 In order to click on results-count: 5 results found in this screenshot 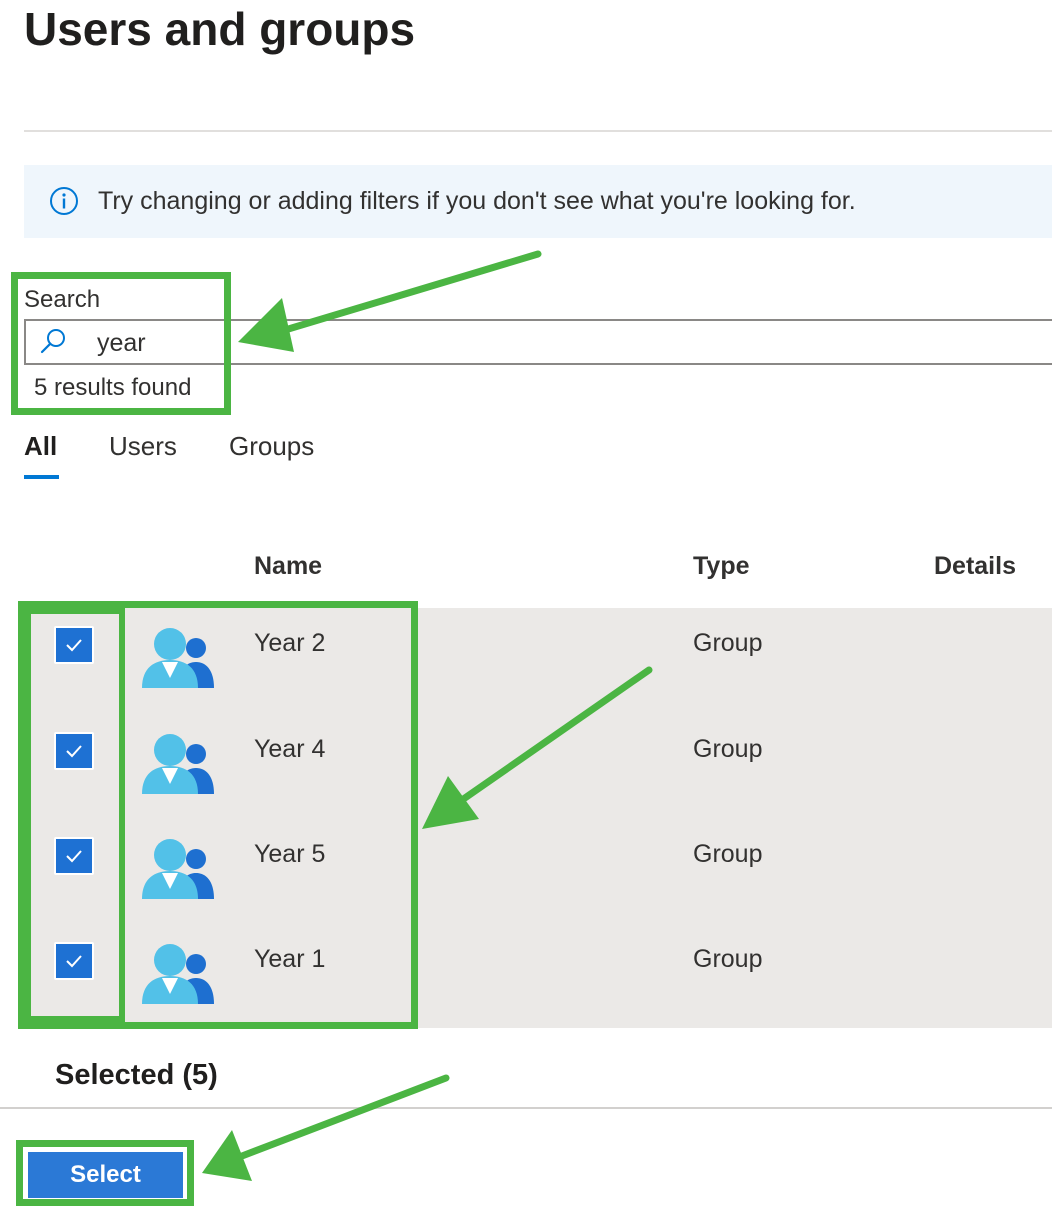, I will do `click(113, 387)`.